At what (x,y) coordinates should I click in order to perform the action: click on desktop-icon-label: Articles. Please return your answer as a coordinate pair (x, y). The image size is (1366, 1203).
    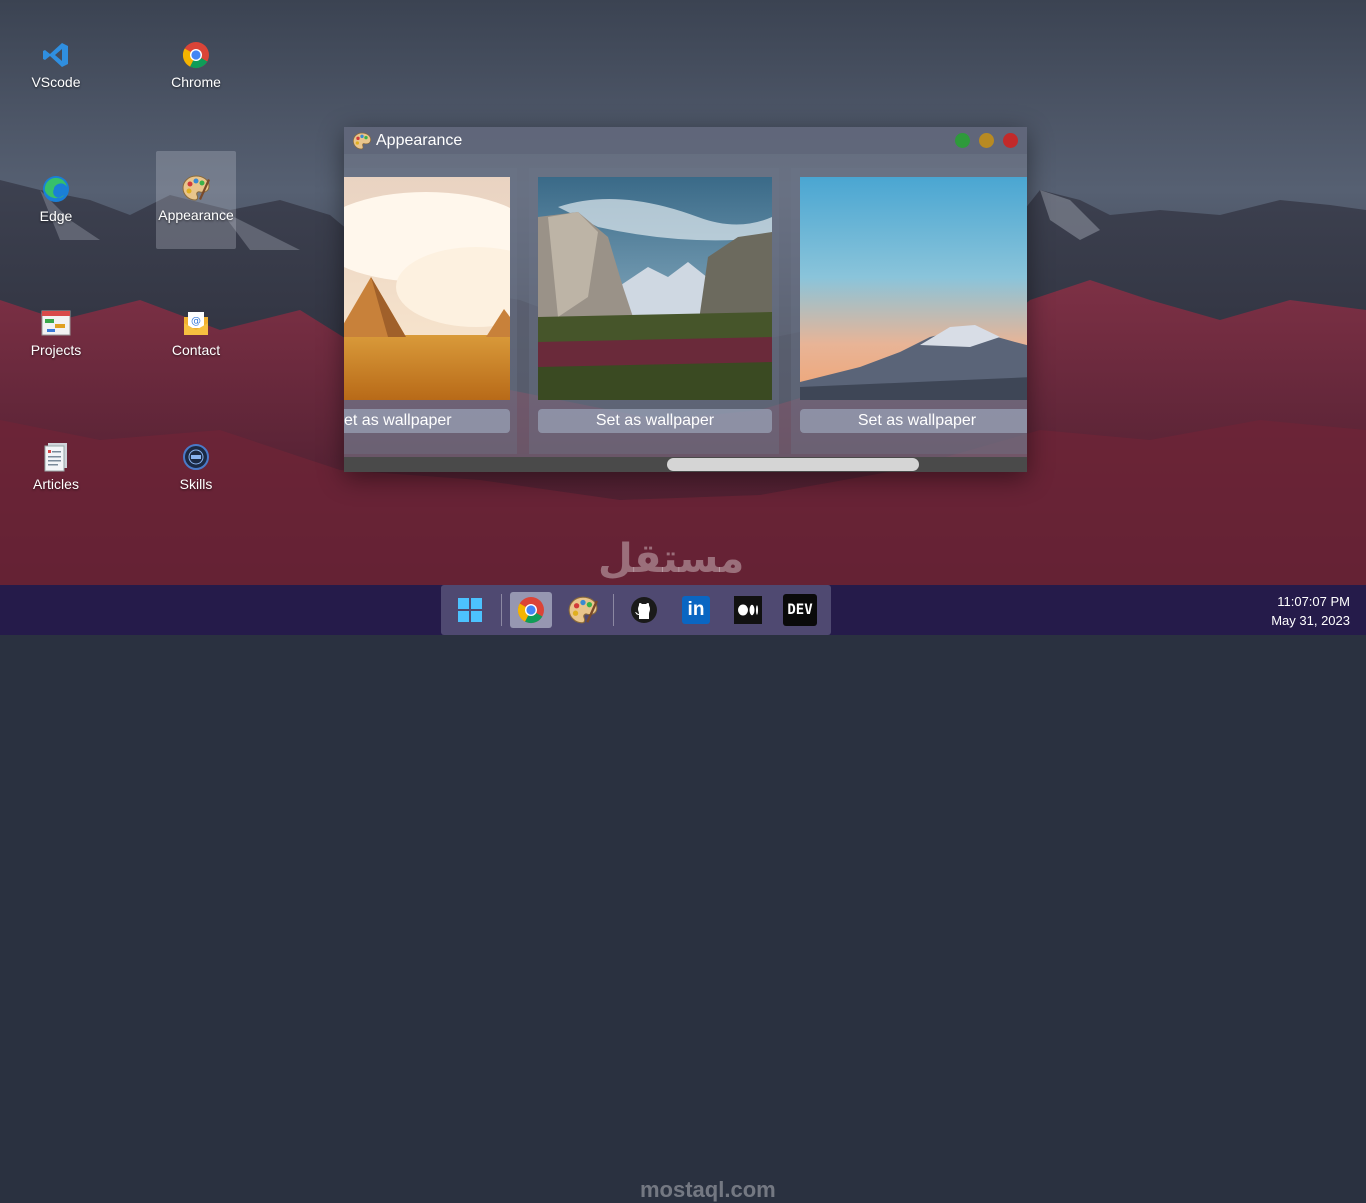
    Looking at the image, I should click on (56, 484).